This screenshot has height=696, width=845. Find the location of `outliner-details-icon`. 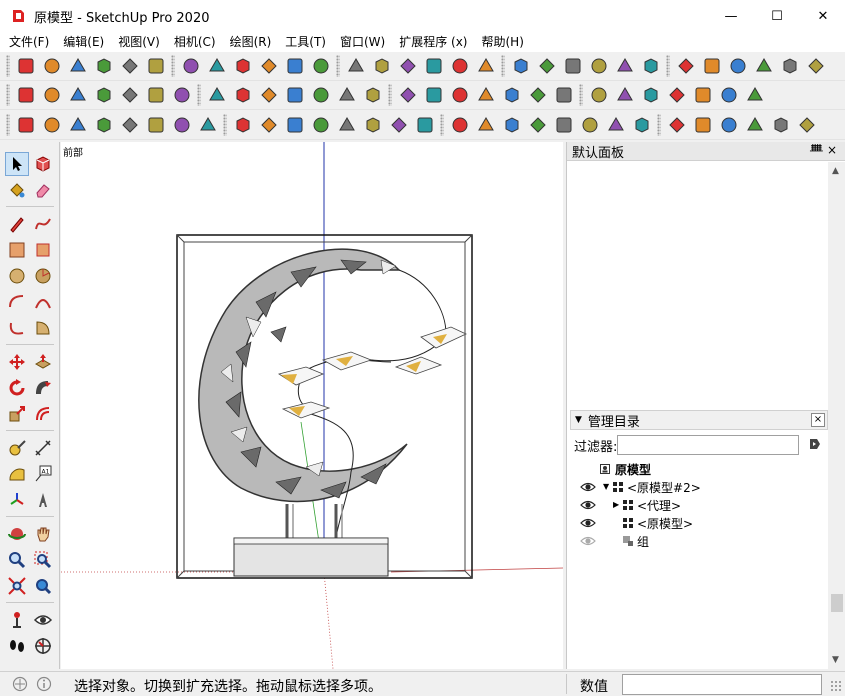

outliner-details-icon is located at coordinates (815, 444).